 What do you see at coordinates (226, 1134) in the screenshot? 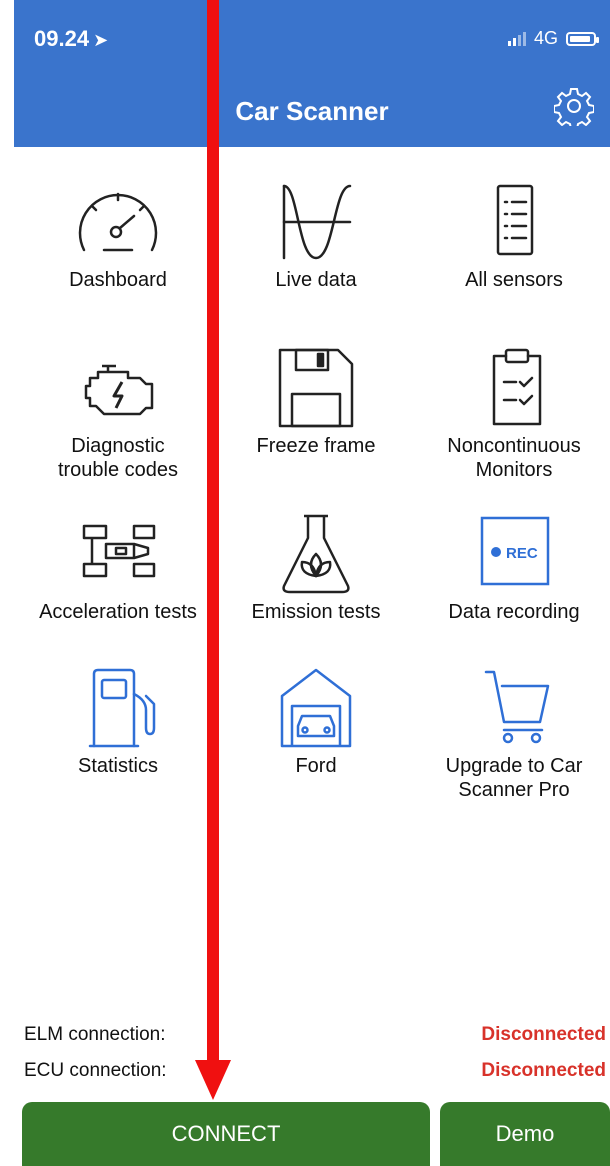
I see `connect-button: CONNECT` at bounding box center [226, 1134].